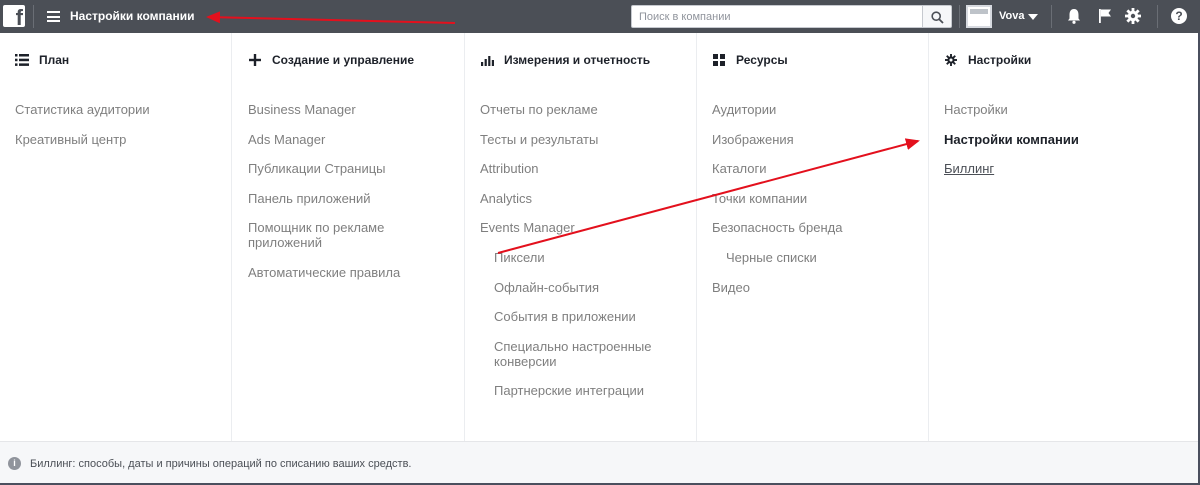 The image size is (1200, 485). What do you see at coordinates (132, 16) in the screenshot?
I see `page-title: Настройки компании` at bounding box center [132, 16].